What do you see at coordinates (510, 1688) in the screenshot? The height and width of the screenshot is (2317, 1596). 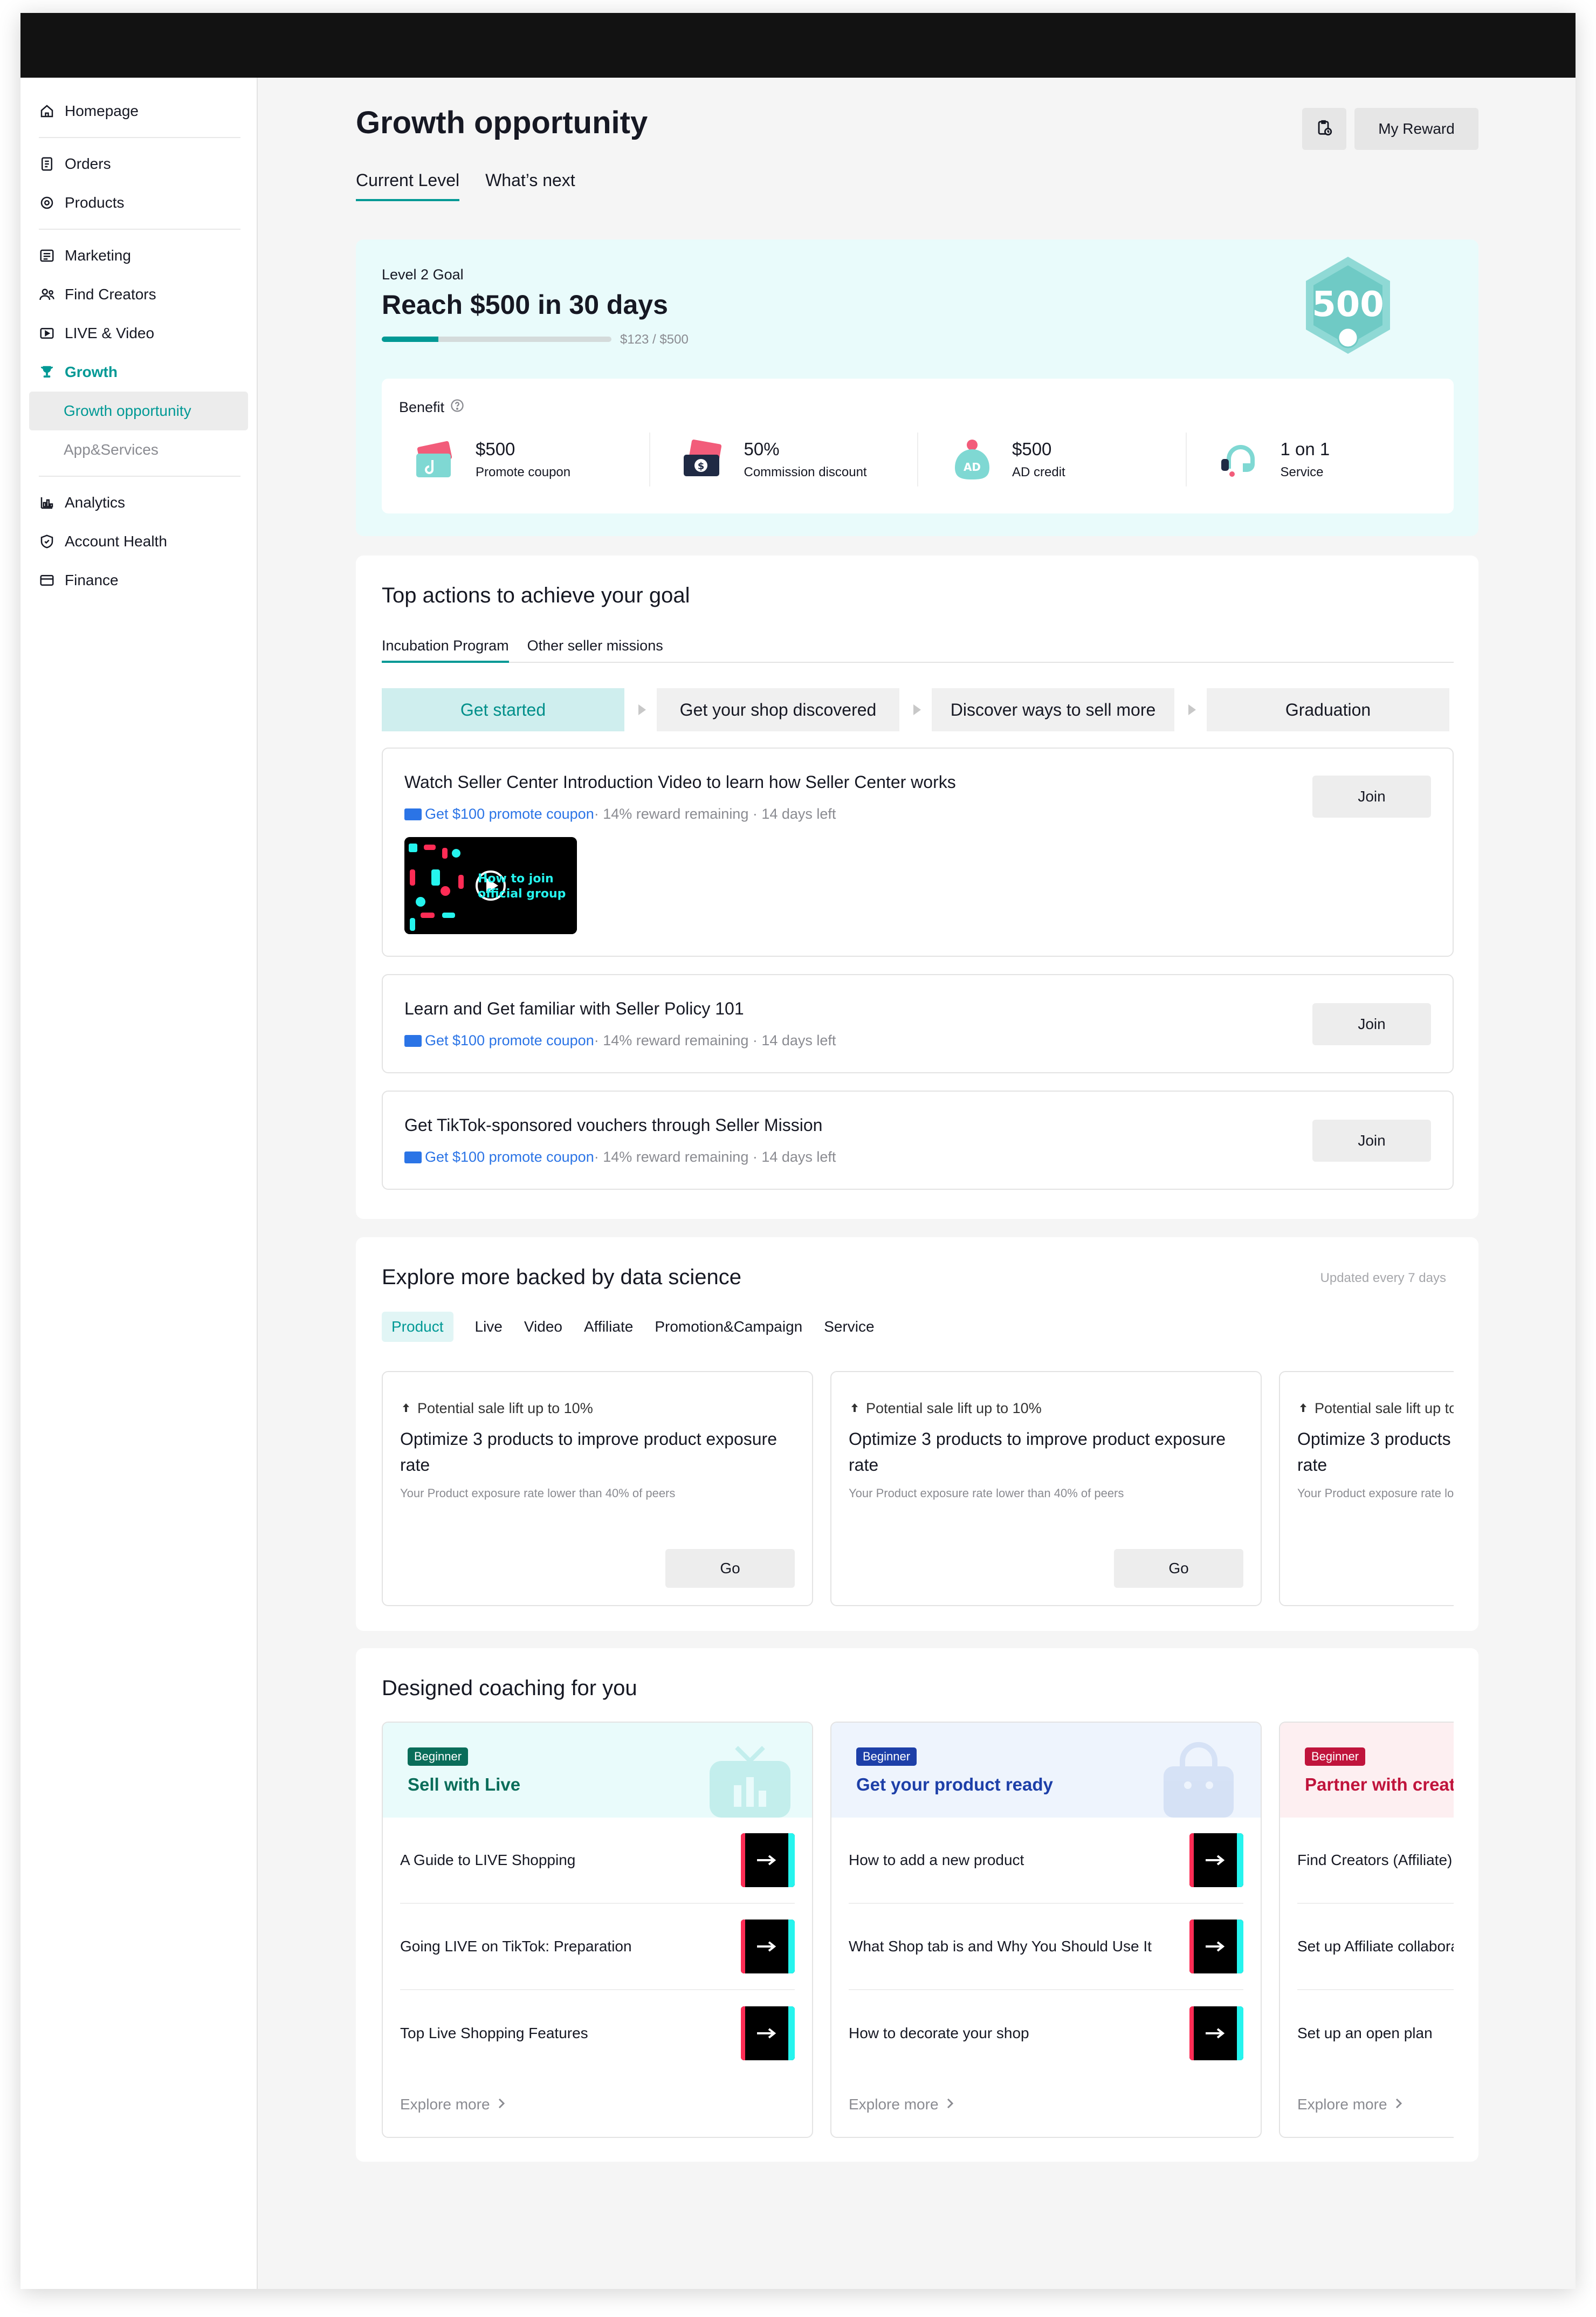 I see `section-title: Designed coaching for you` at bounding box center [510, 1688].